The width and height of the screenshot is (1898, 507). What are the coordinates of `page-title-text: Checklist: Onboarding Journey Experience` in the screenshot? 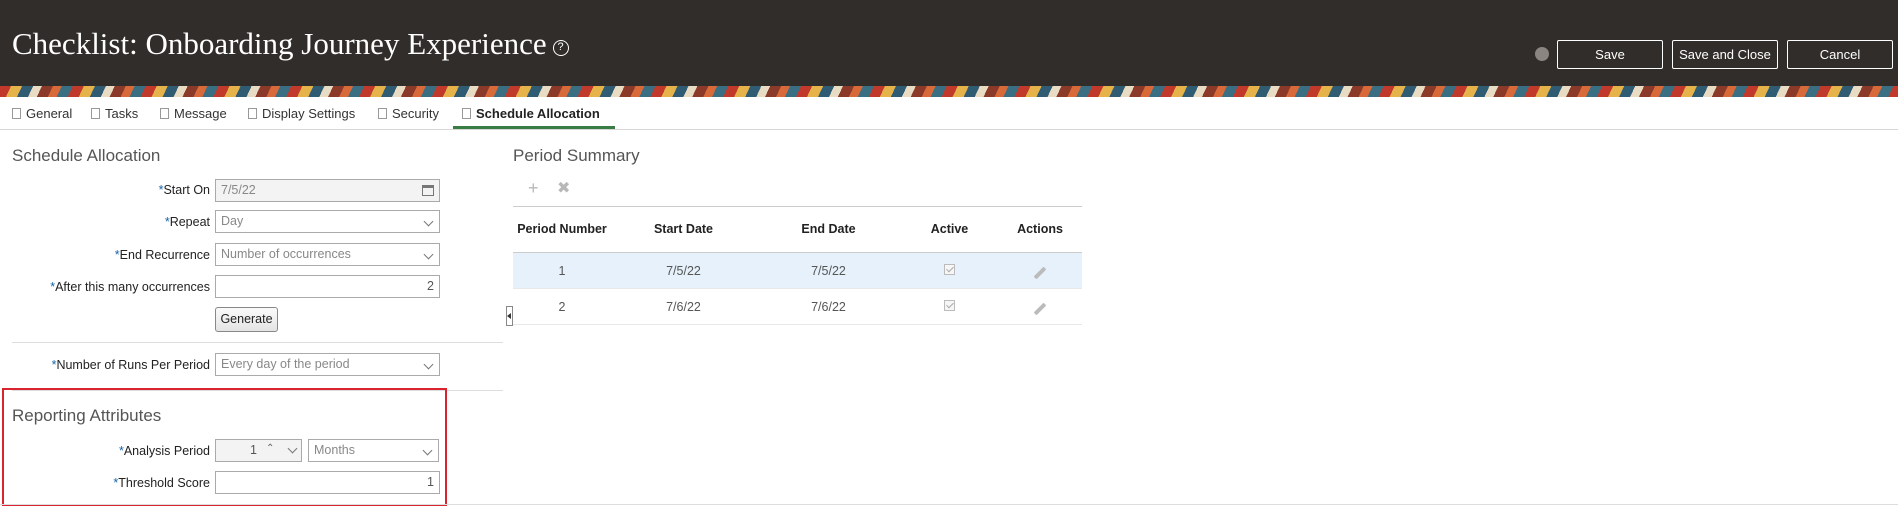 It's located at (279, 43).